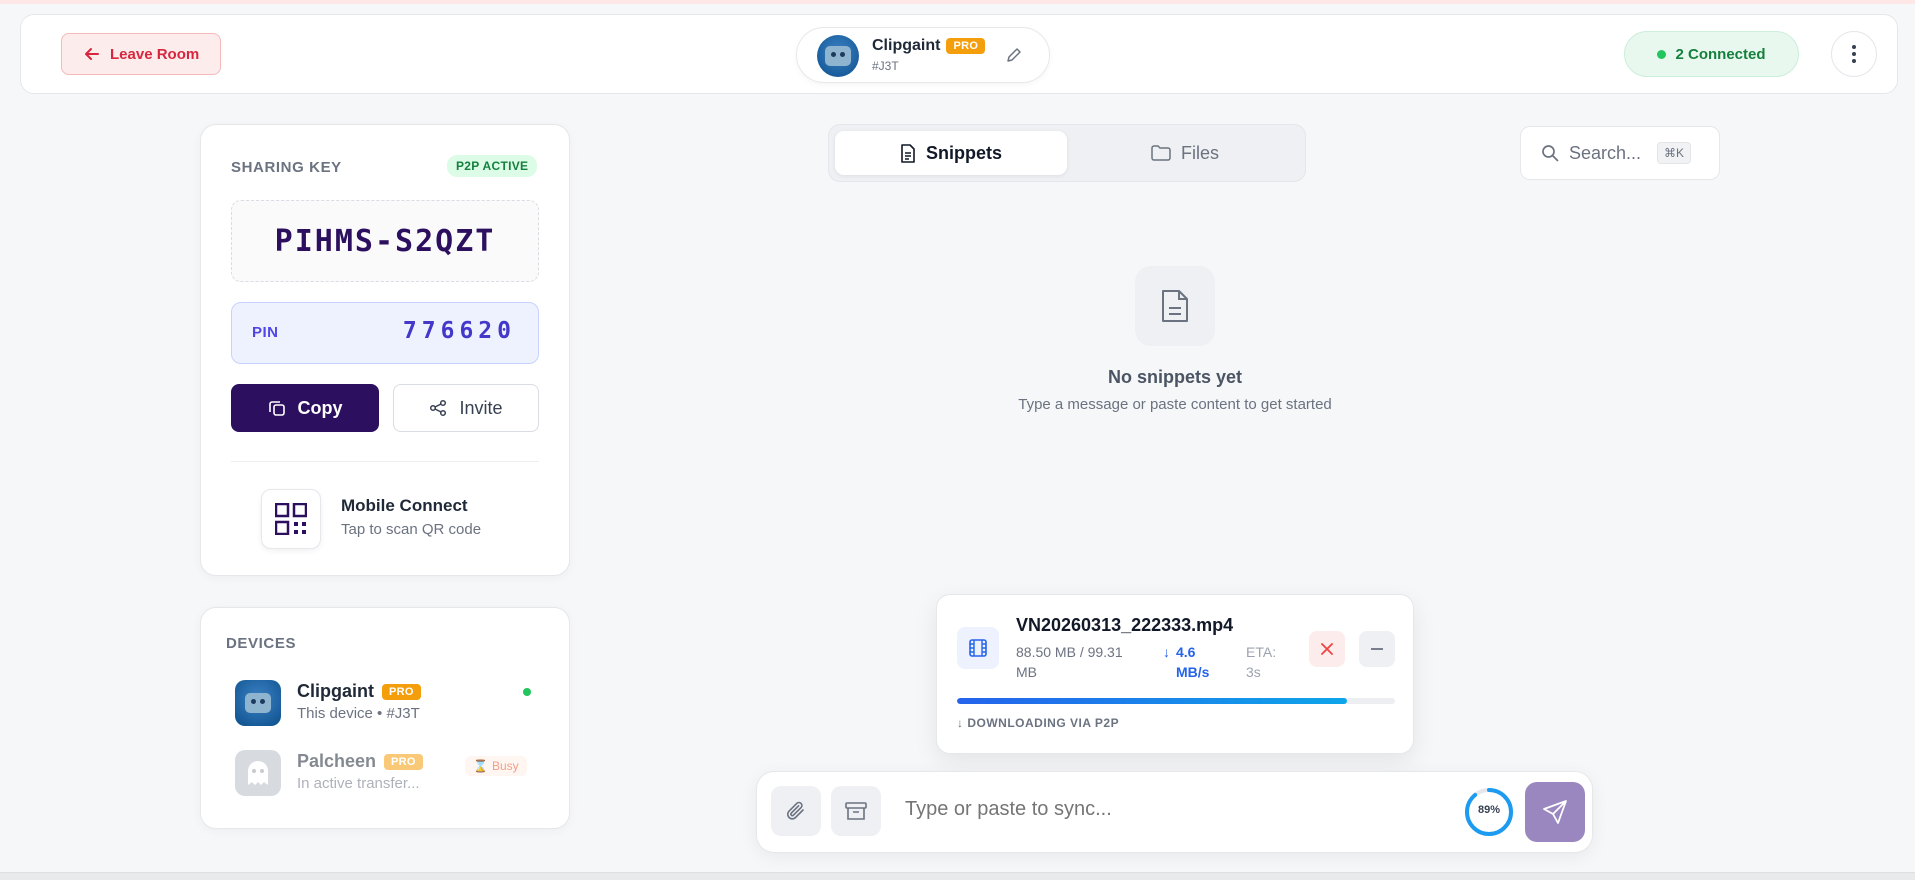  I want to click on minimize-transfer-button, so click(1377, 649).